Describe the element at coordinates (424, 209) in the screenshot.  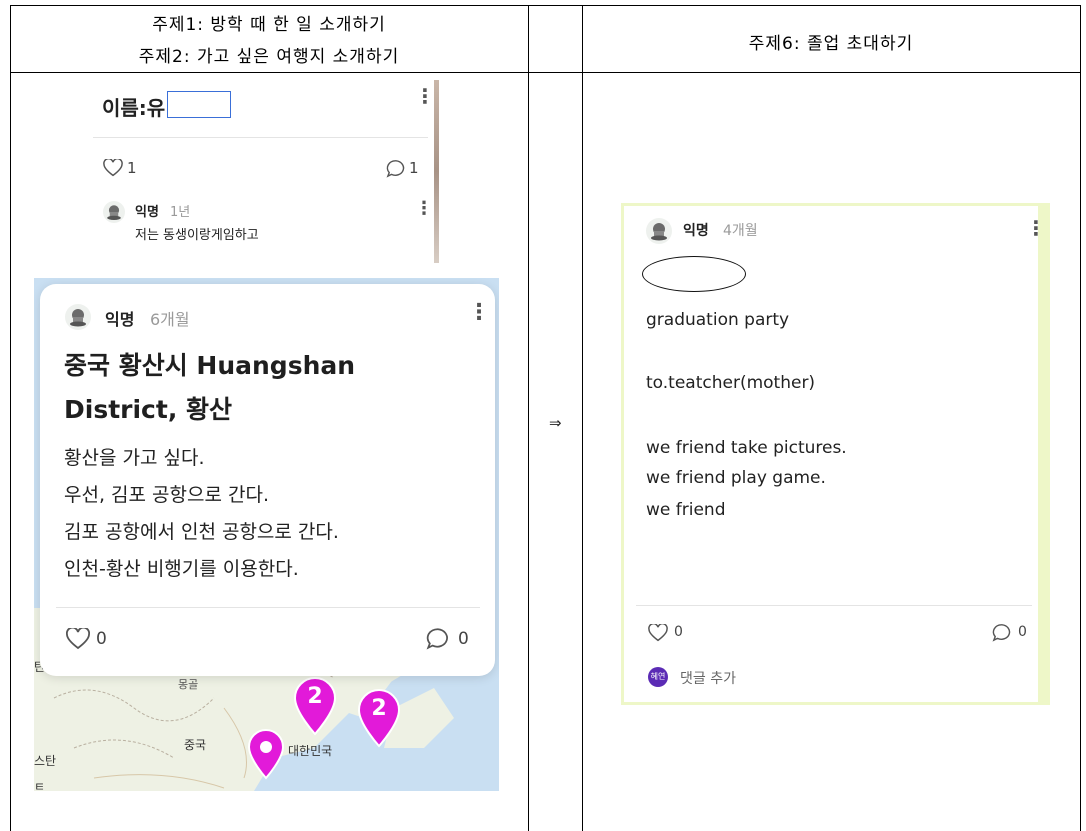
I see `comment-more-icon: ⋮` at that location.